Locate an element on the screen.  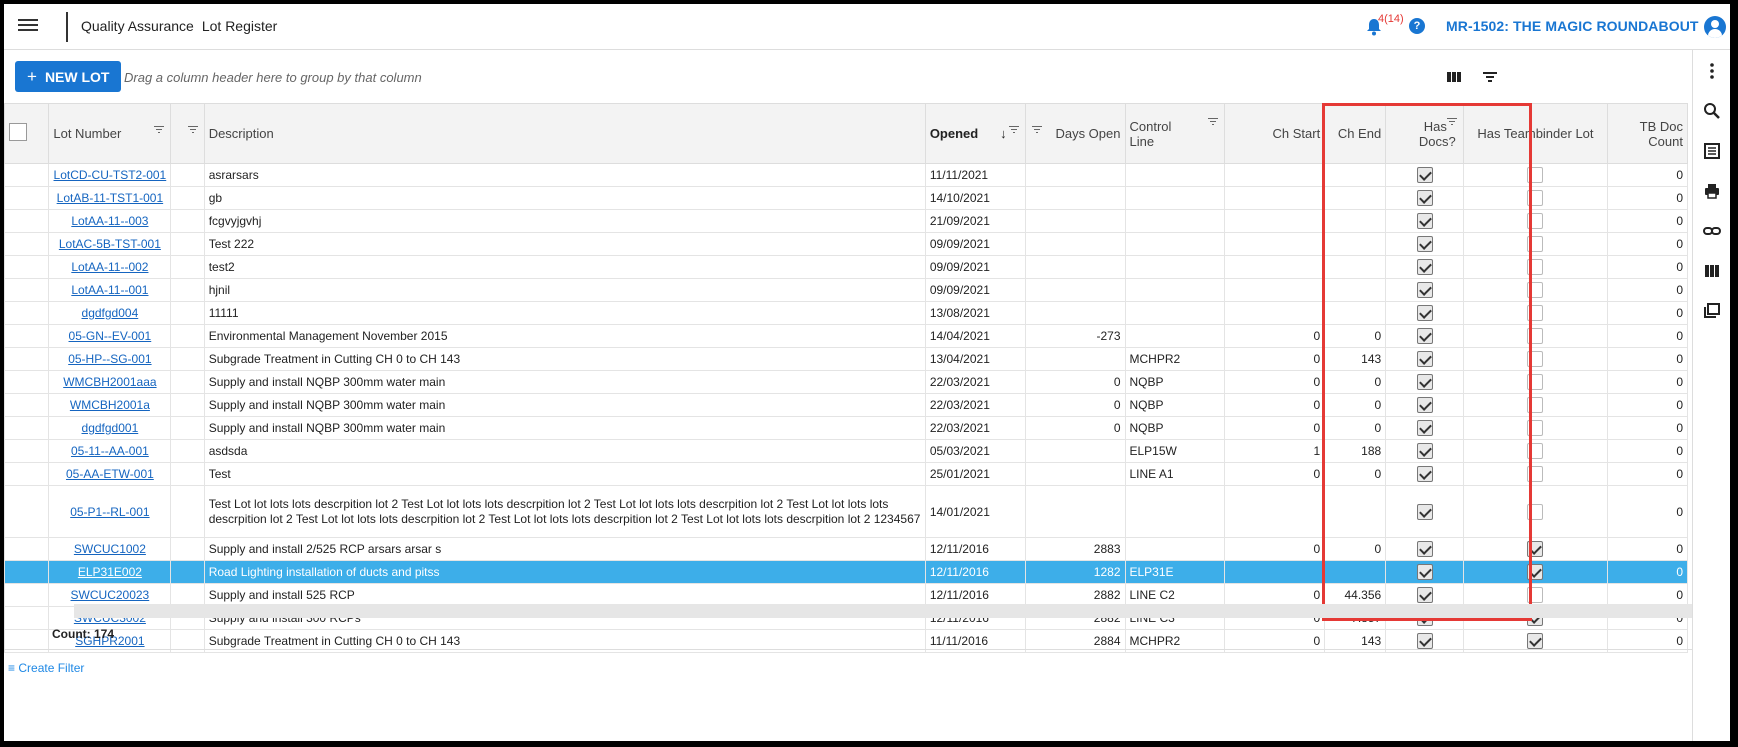
table-row: LotAA-11--002 test2 09/09/2021 0 is located at coordinates (846, 267).